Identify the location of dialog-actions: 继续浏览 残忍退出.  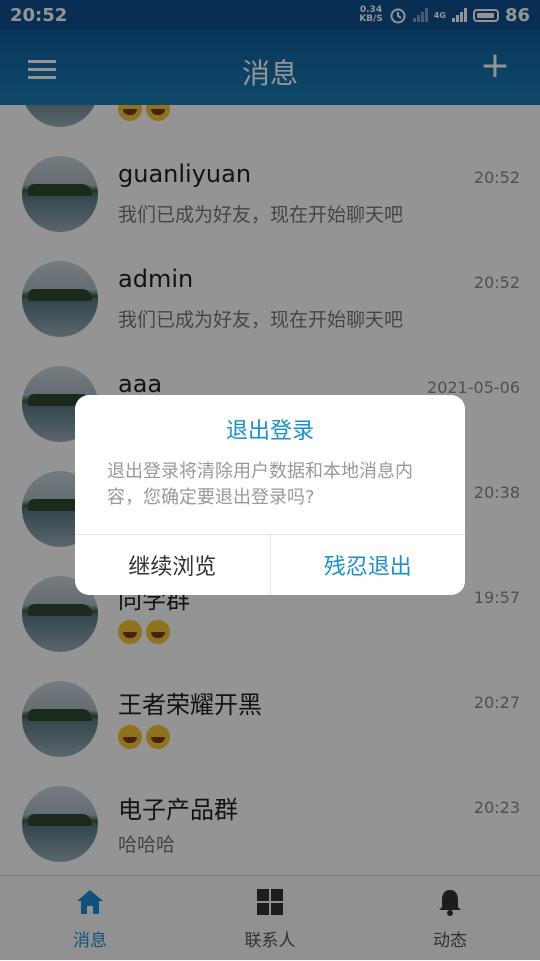
(270, 564).